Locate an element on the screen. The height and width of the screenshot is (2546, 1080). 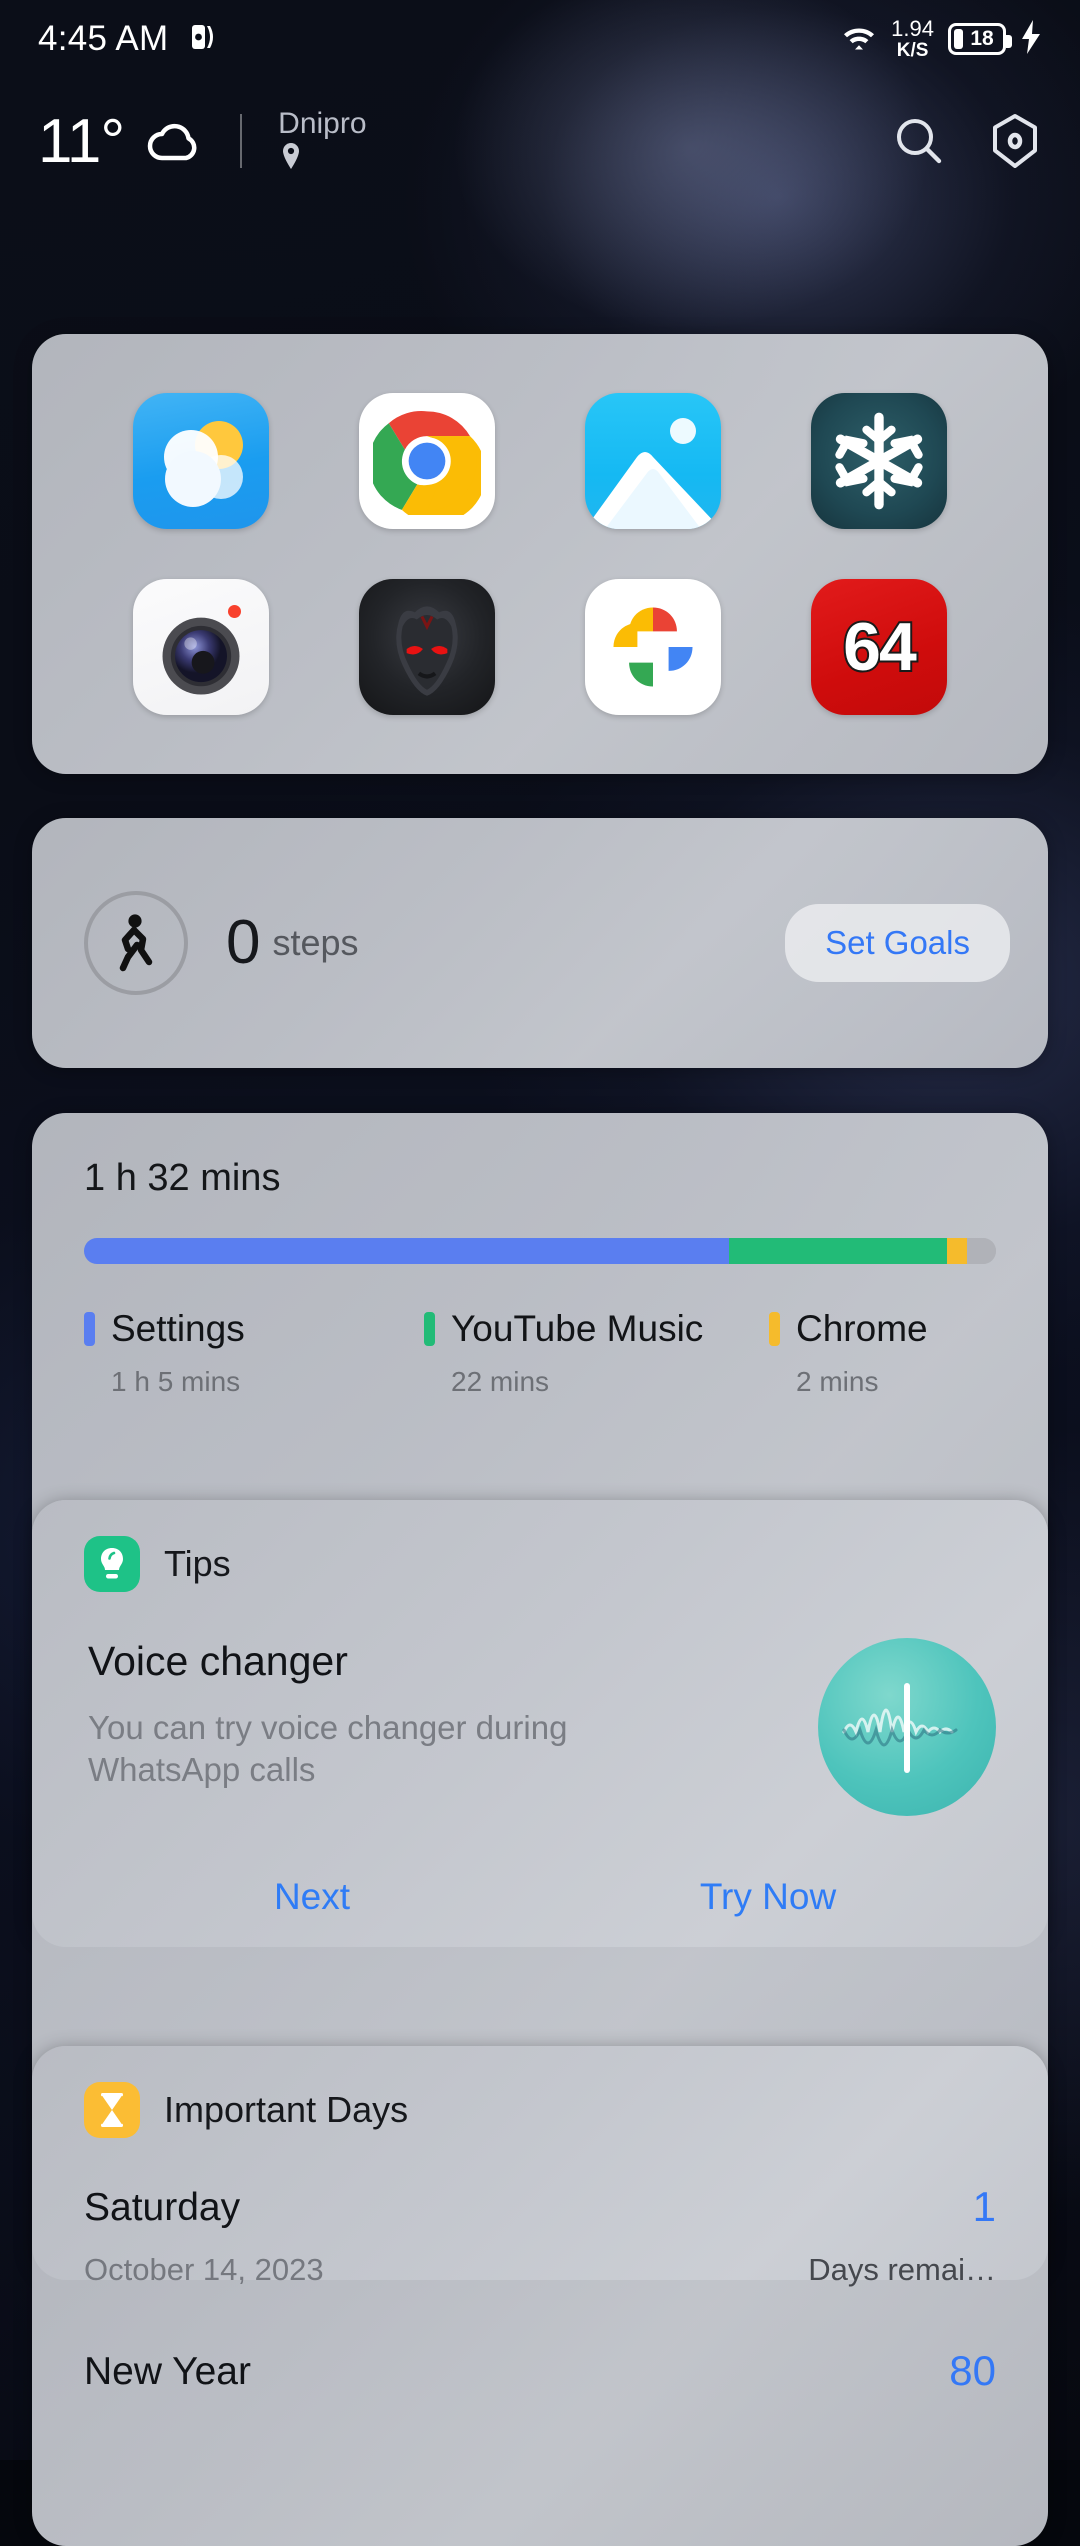
gallery-app-icon is located at coordinates (653, 461).